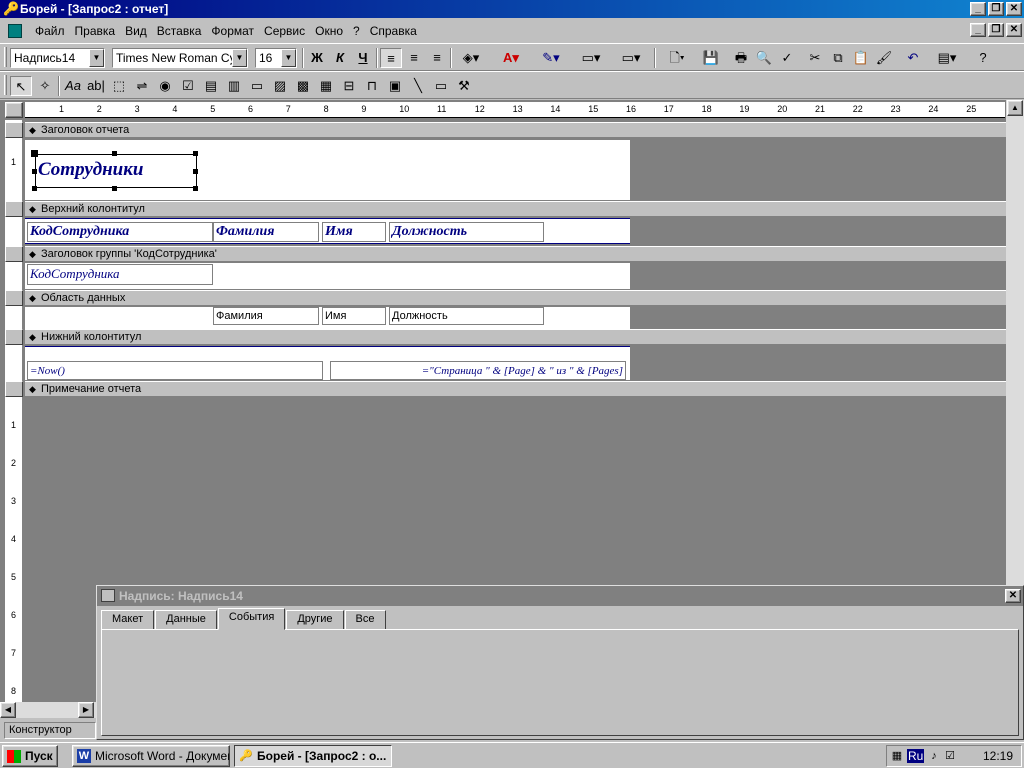 The width and height of the screenshot is (1024, 768). Describe the element at coordinates (466, 316) in the screenshot. I see `position-field: Должность` at that location.